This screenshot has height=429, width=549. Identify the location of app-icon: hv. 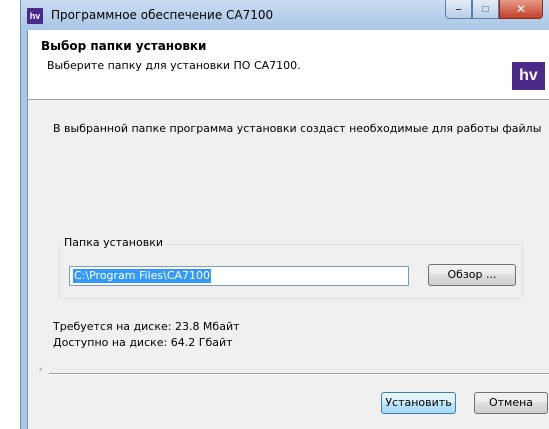
(35, 16).